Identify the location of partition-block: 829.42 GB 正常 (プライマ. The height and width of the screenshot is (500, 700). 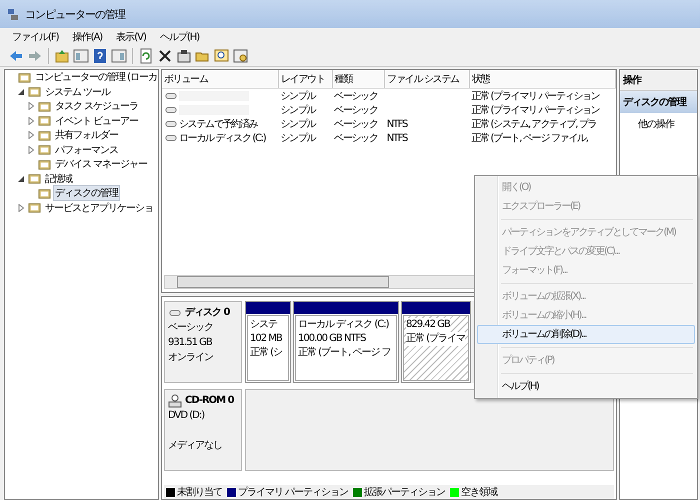
(436, 342).